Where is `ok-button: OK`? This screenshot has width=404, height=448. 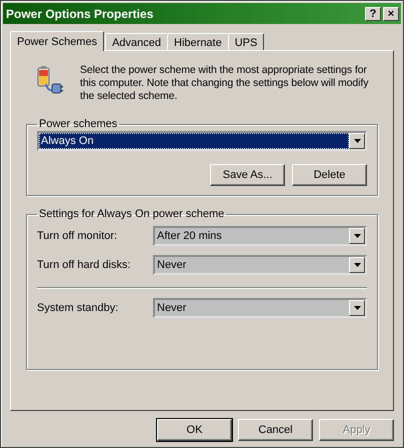 ok-button: OK is located at coordinates (194, 430).